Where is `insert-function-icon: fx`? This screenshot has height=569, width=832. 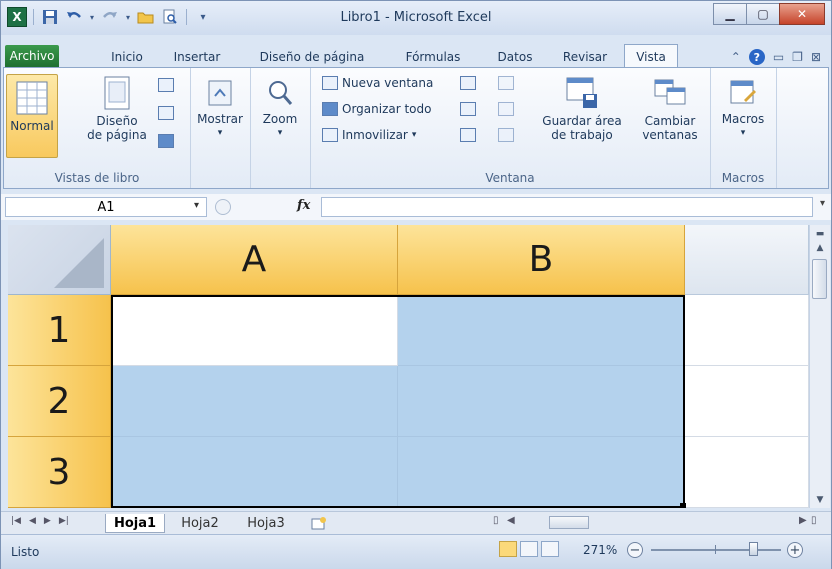 insert-function-icon: fx is located at coordinates (303, 205).